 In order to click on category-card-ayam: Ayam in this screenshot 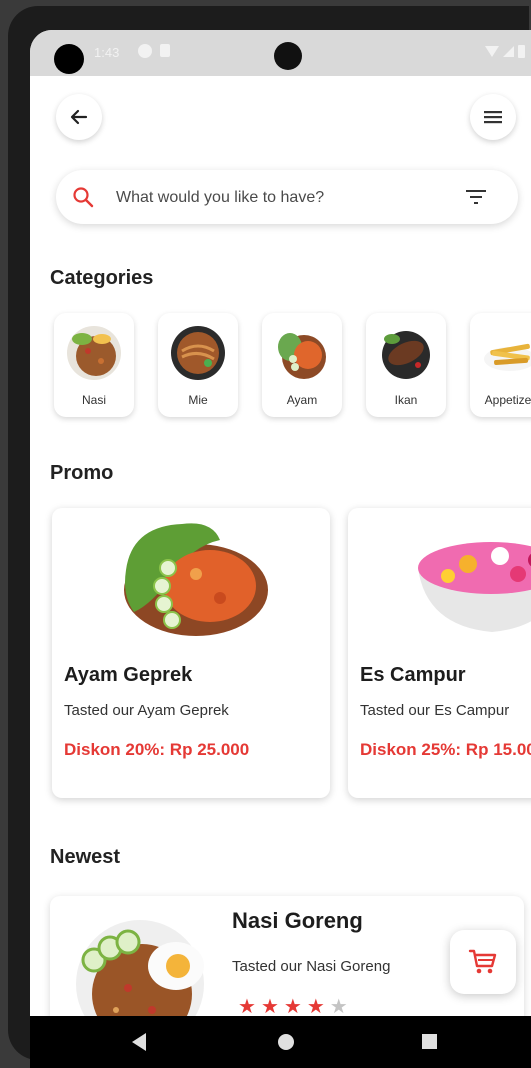, I will do `click(302, 365)`.